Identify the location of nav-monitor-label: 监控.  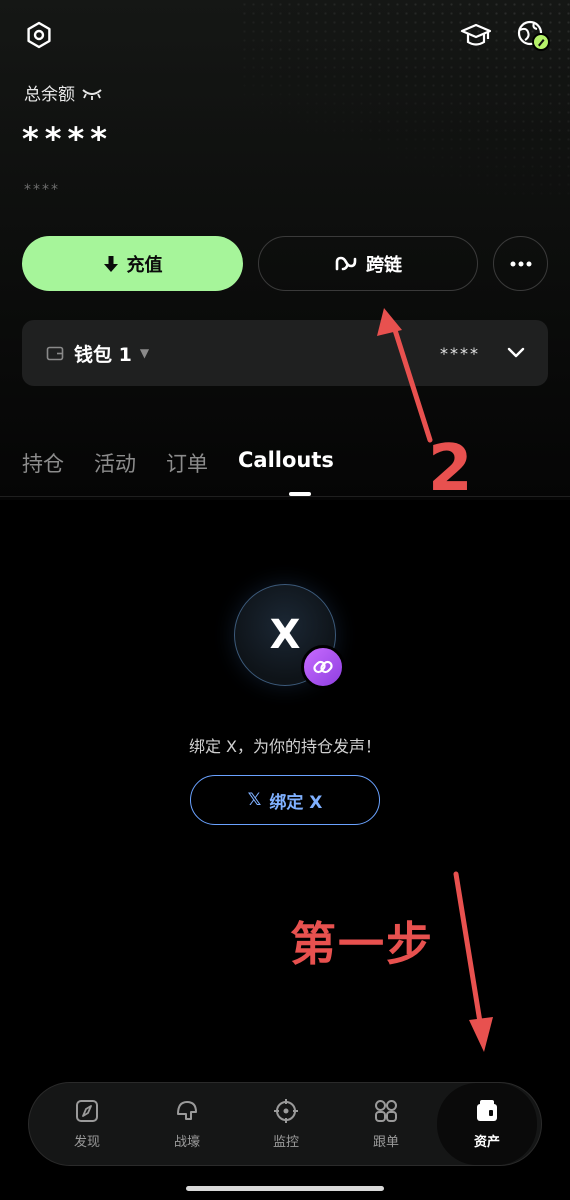
(285, 1142).